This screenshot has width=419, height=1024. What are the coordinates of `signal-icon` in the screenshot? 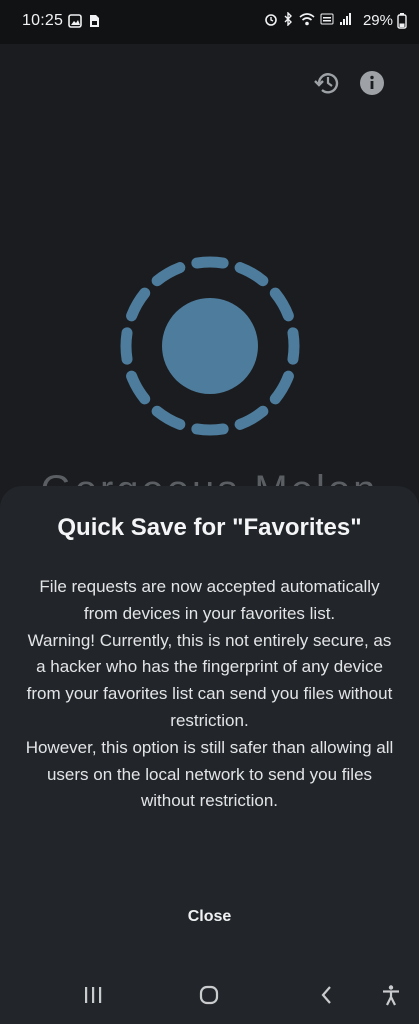 It's located at (345, 19).